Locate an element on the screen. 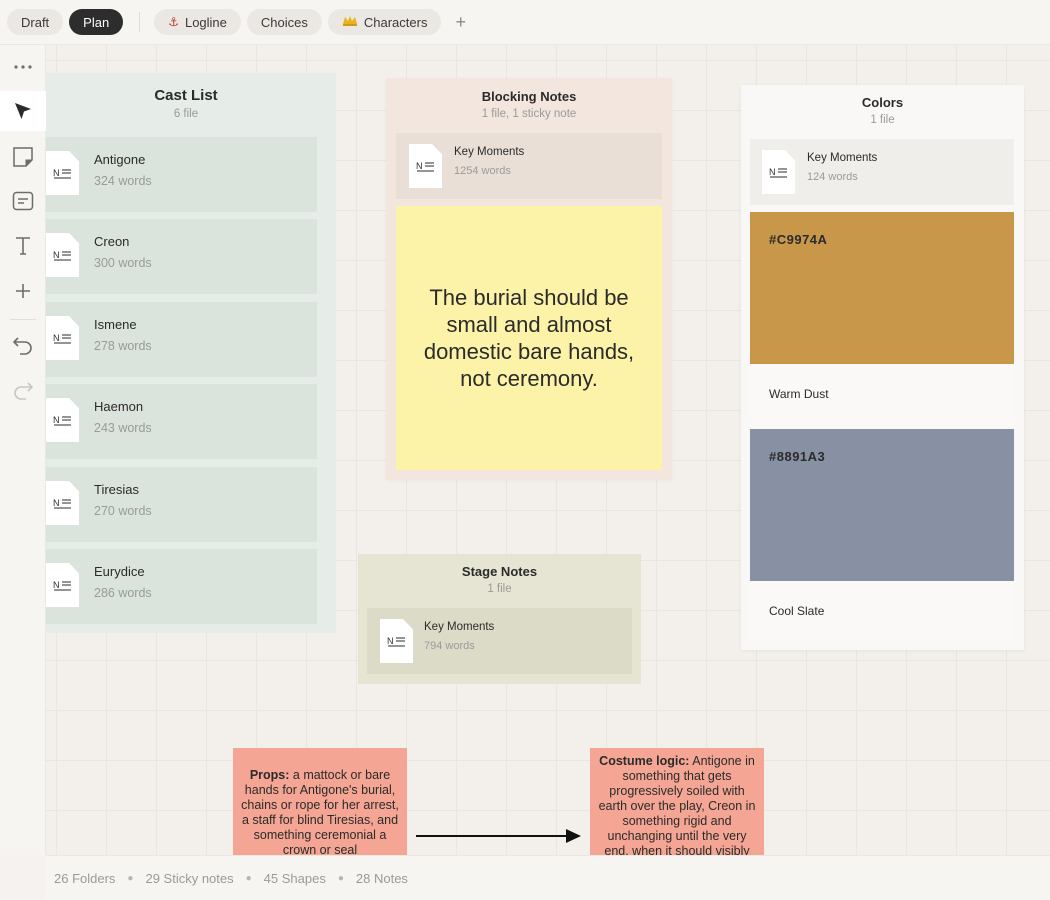 The width and height of the screenshot is (1050, 900). cursor-icon is located at coordinates (23, 111).